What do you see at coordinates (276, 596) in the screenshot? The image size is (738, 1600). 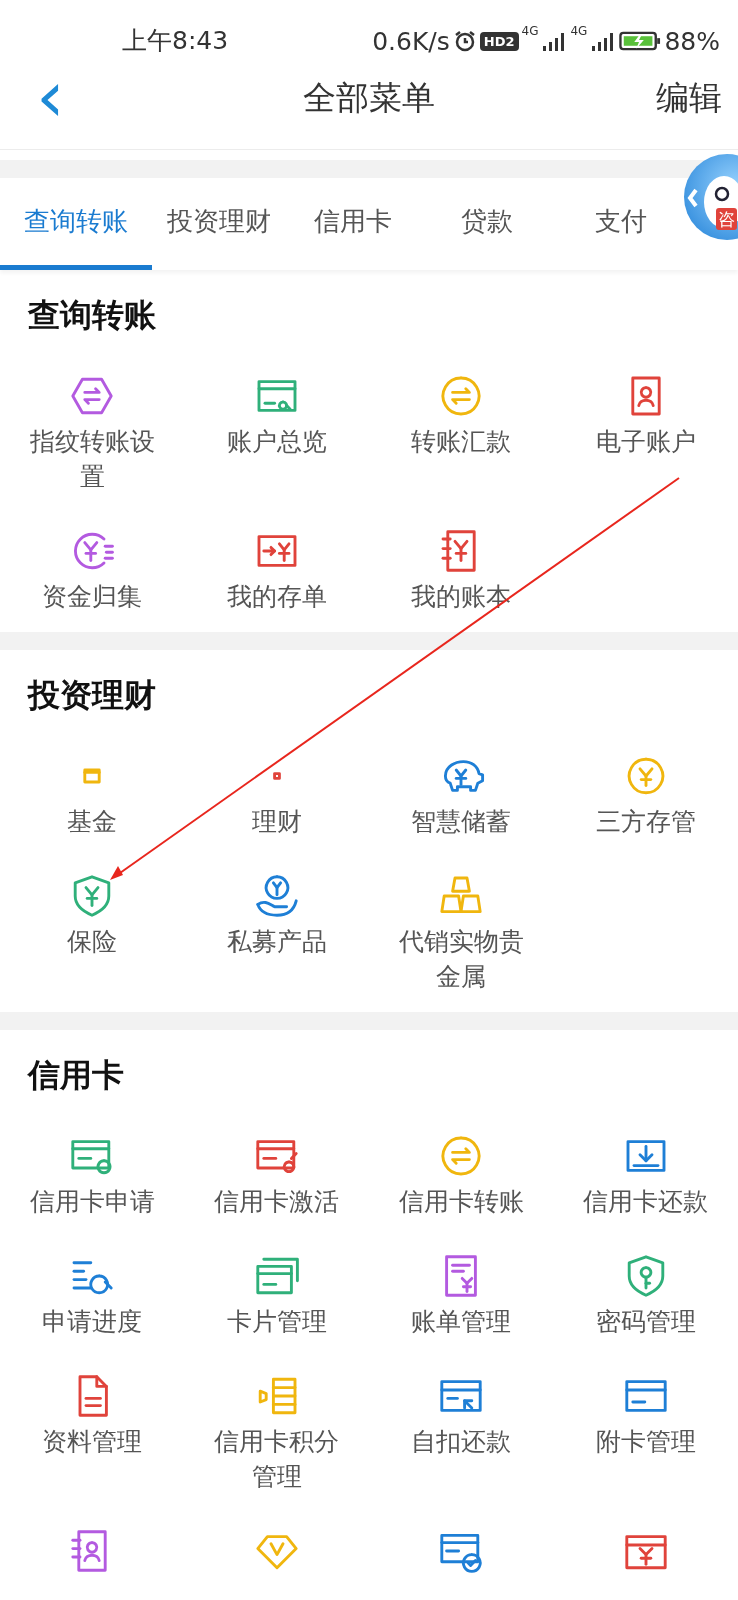 I see `menu-item-label: 我的存单` at bounding box center [276, 596].